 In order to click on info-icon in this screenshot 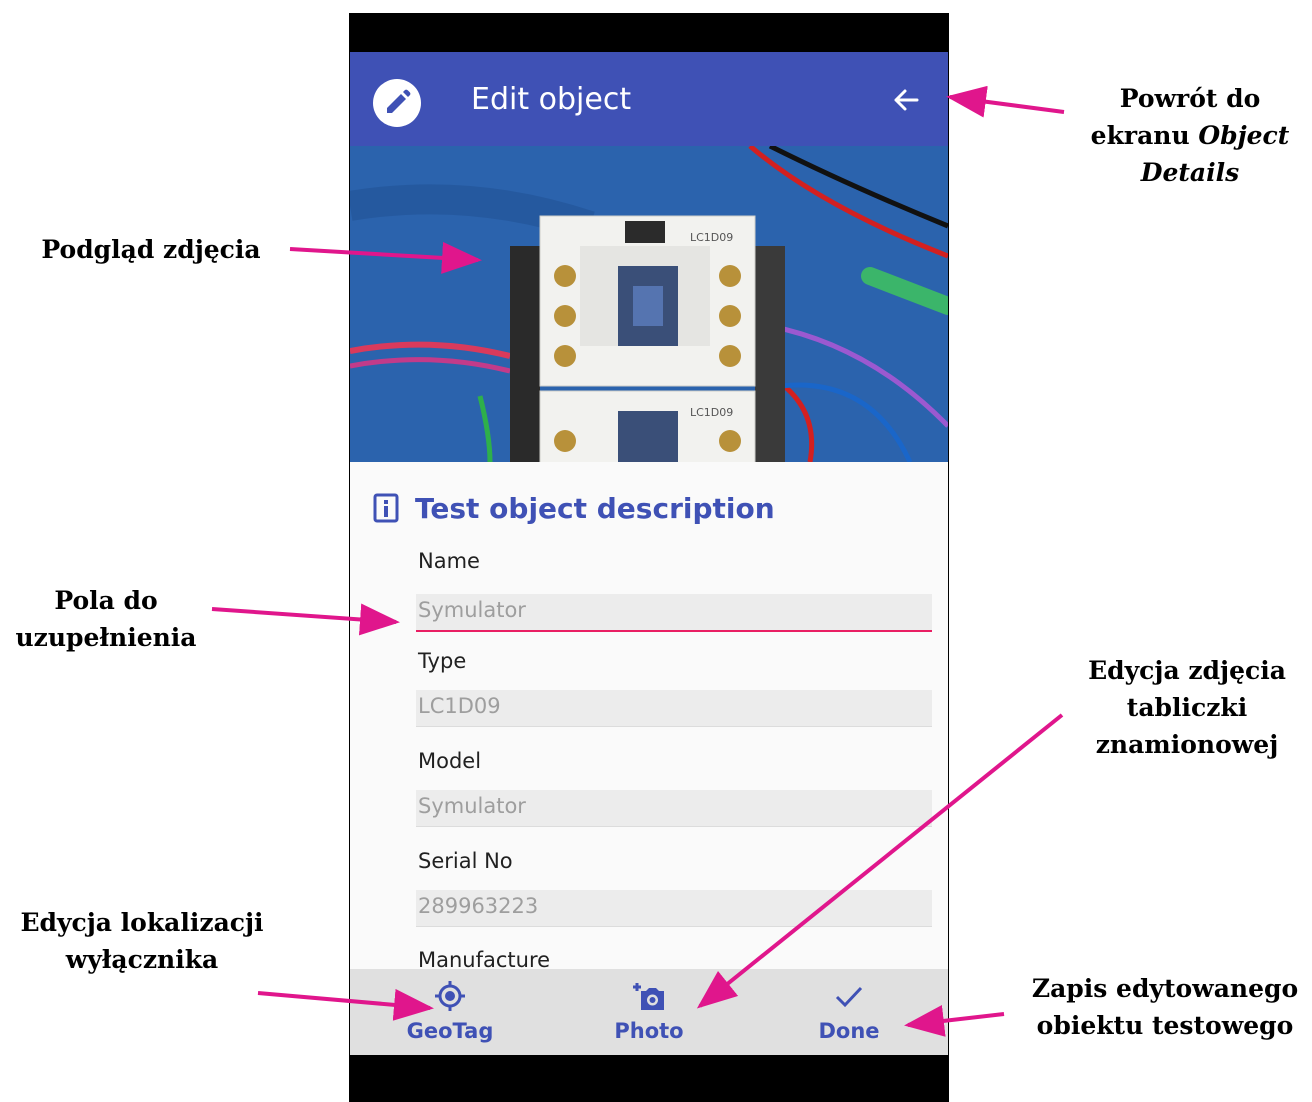, I will do `click(386, 510)`.